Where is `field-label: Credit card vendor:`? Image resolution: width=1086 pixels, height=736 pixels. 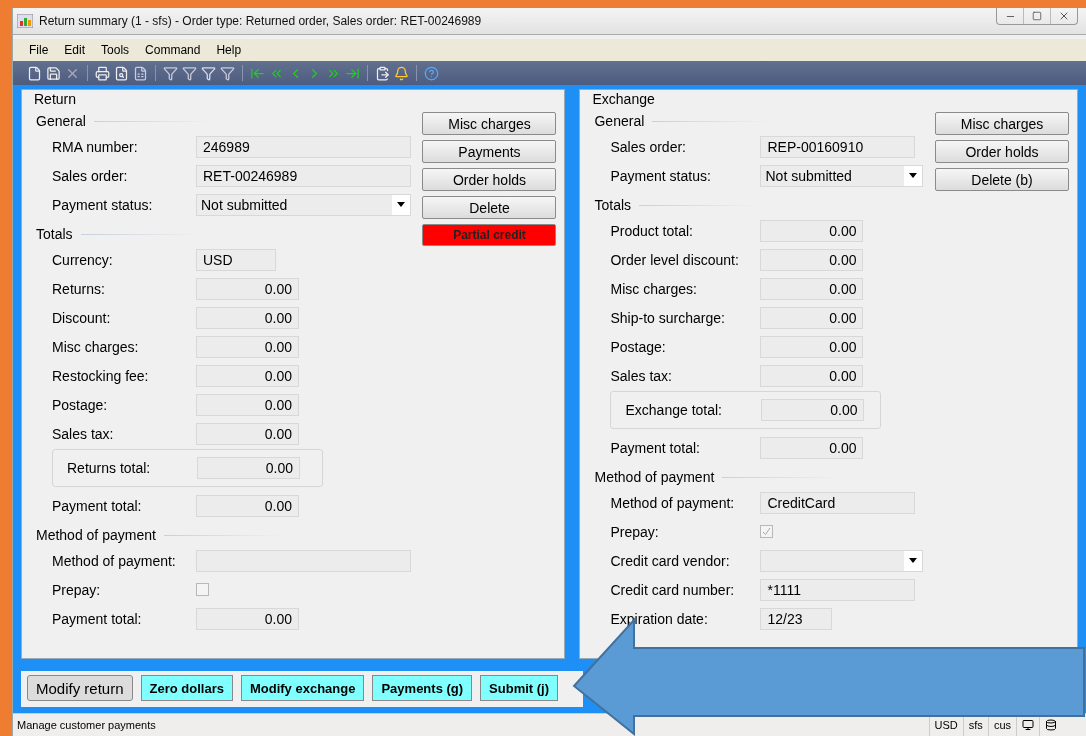
field-label: Credit card vendor: is located at coordinates (670, 560).